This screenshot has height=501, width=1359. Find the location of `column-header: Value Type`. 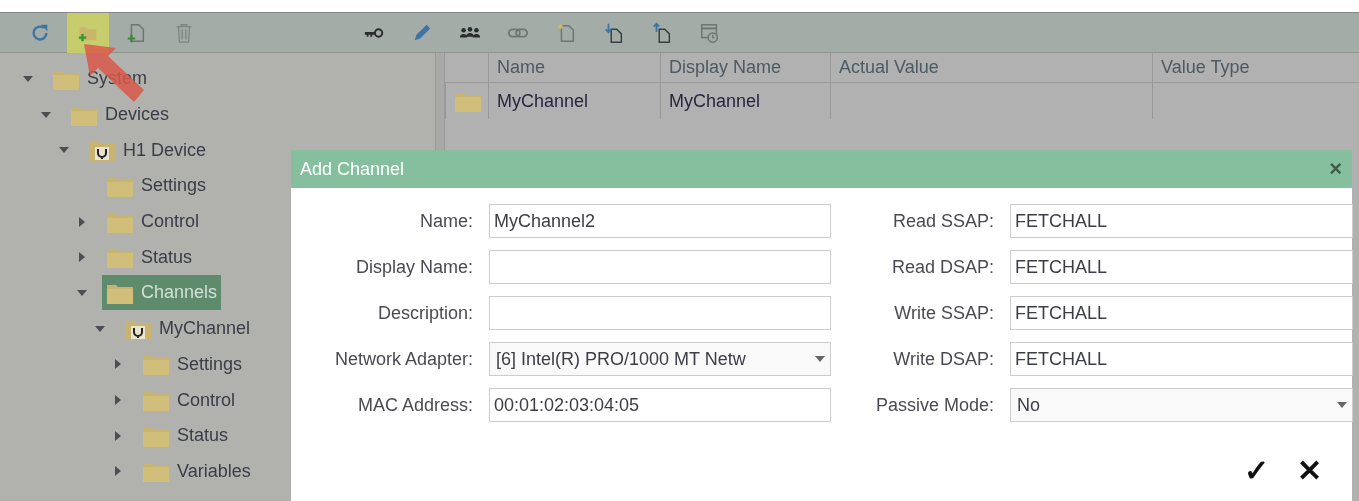

column-header: Value Type is located at coordinates (1255, 68).